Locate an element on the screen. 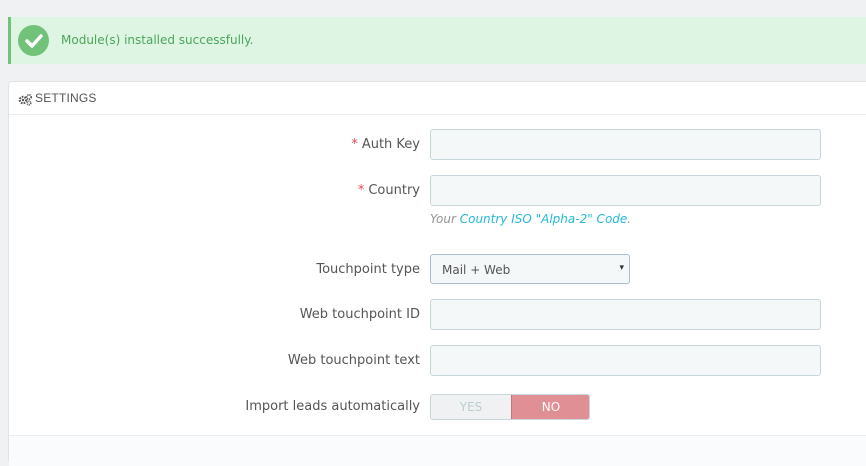 The height and width of the screenshot is (466, 866). web-touchpoint-id-input is located at coordinates (625, 314).